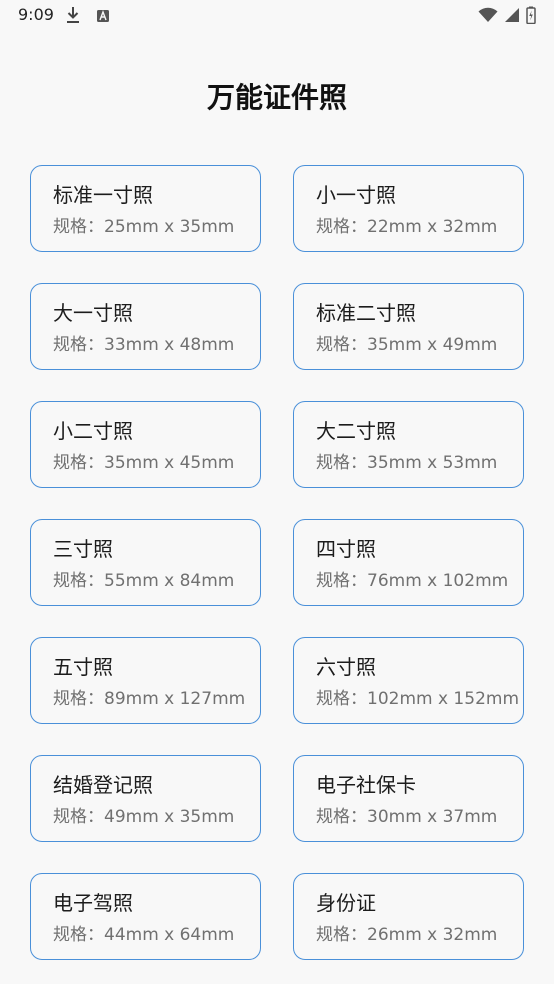 Image resolution: width=554 pixels, height=984 pixels. I want to click on card-spec: 规格：30mm x 37mm, so click(407, 817).